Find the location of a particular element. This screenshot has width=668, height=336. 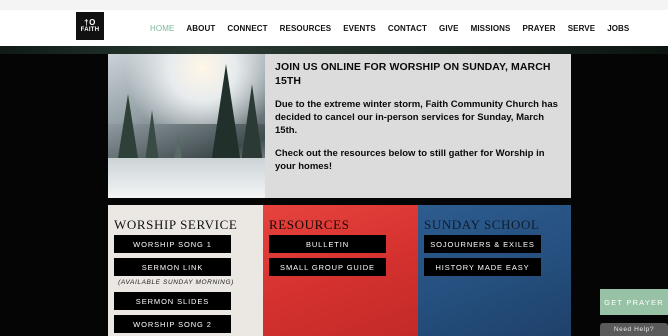

nav-prayer: PRAYER is located at coordinates (538, 28).